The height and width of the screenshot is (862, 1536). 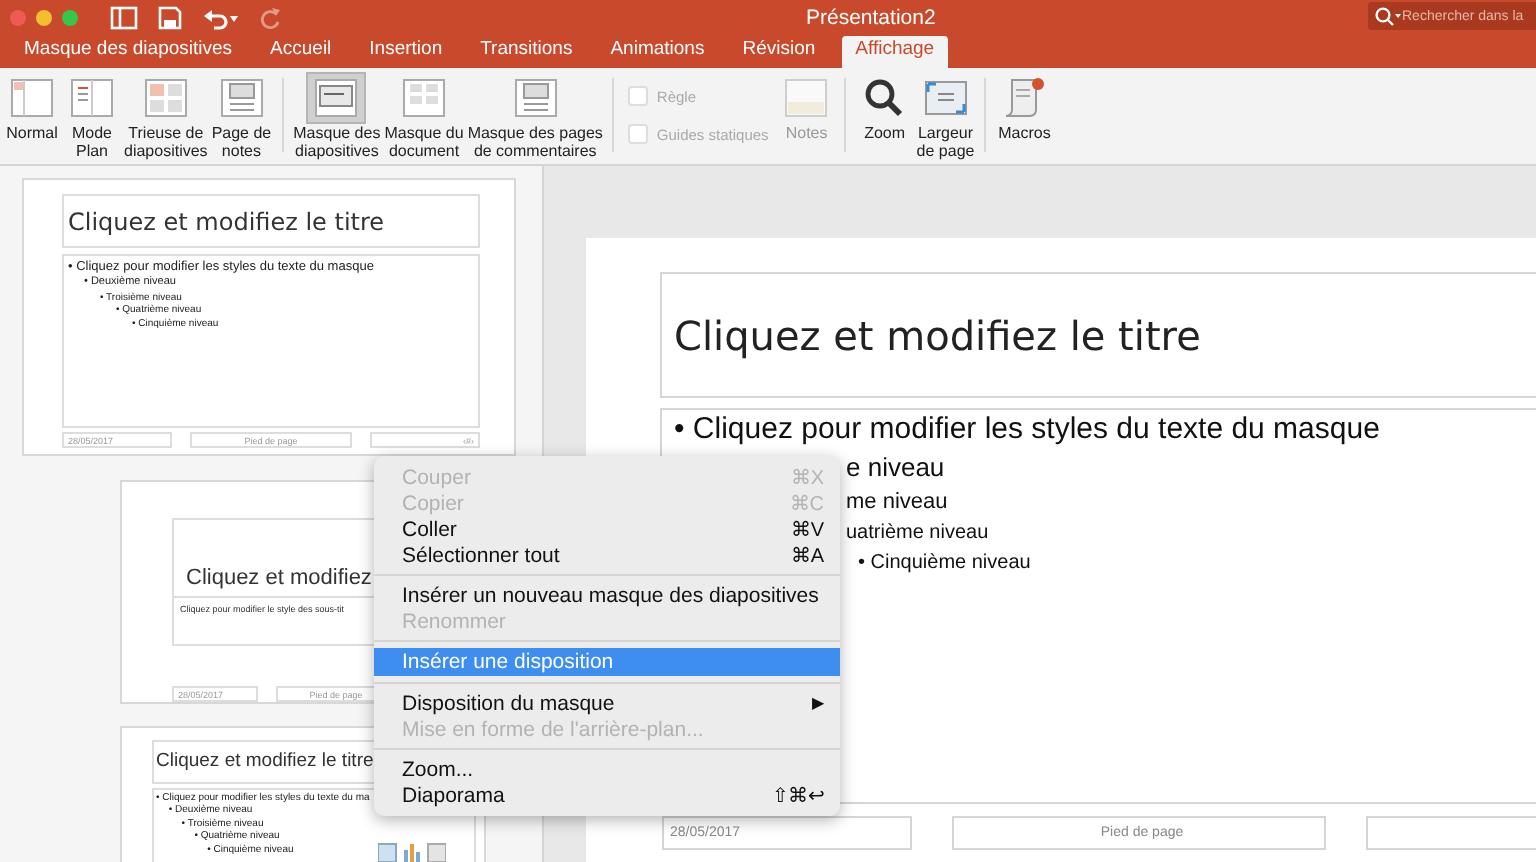 I want to click on menu-item-label: Coller, so click(x=430, y=529).